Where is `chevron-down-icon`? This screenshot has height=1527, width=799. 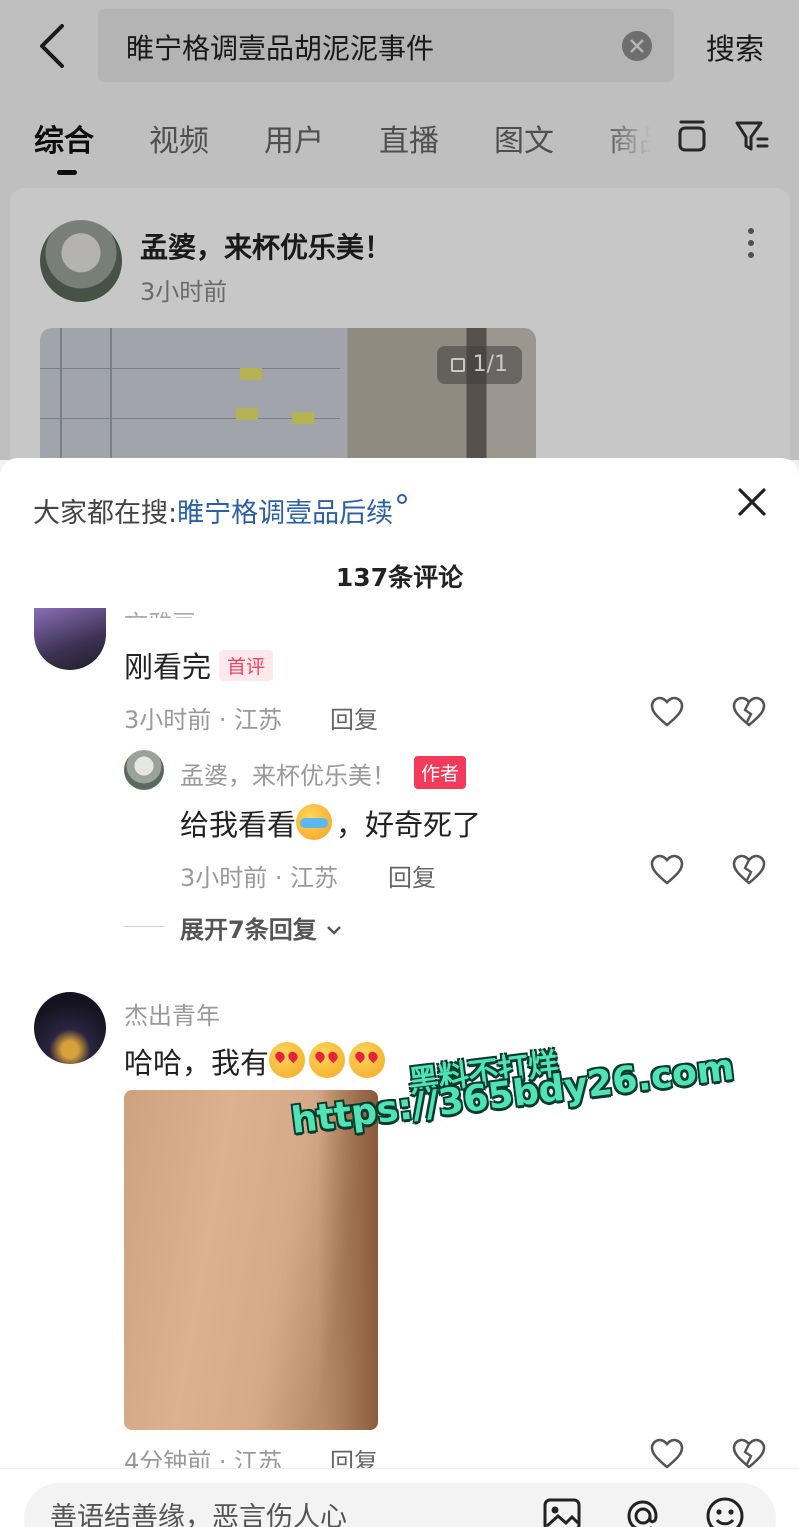
chevron-down-icon is located at coordinates (334, 930).